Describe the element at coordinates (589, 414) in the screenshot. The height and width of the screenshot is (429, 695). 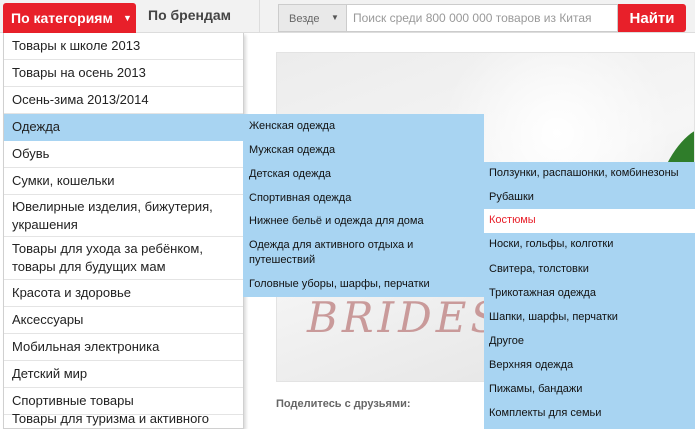
I see `subsubmenu-item: Комплекты для семьи` at that location.